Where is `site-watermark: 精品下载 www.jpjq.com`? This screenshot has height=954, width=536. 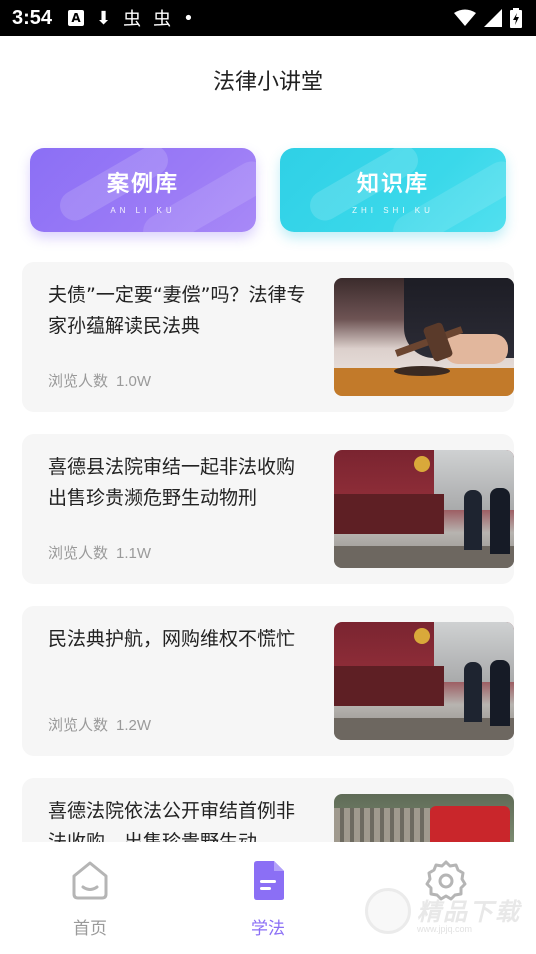
site-watermark: 精品下载 www.jpjq.com is located at coordinates (447, 912).